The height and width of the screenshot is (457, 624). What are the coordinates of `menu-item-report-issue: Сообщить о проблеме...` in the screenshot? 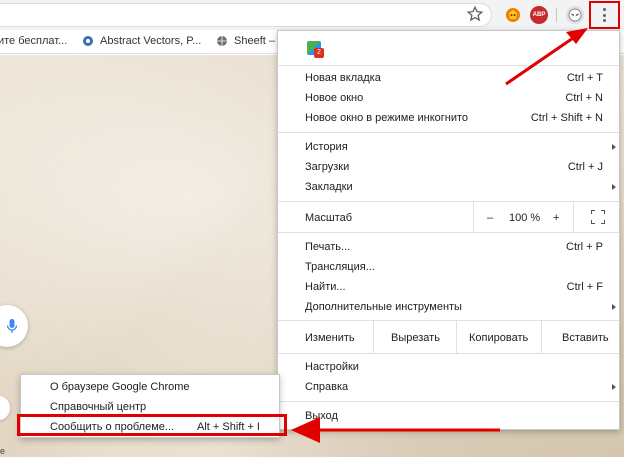 It's located at (112, 427).